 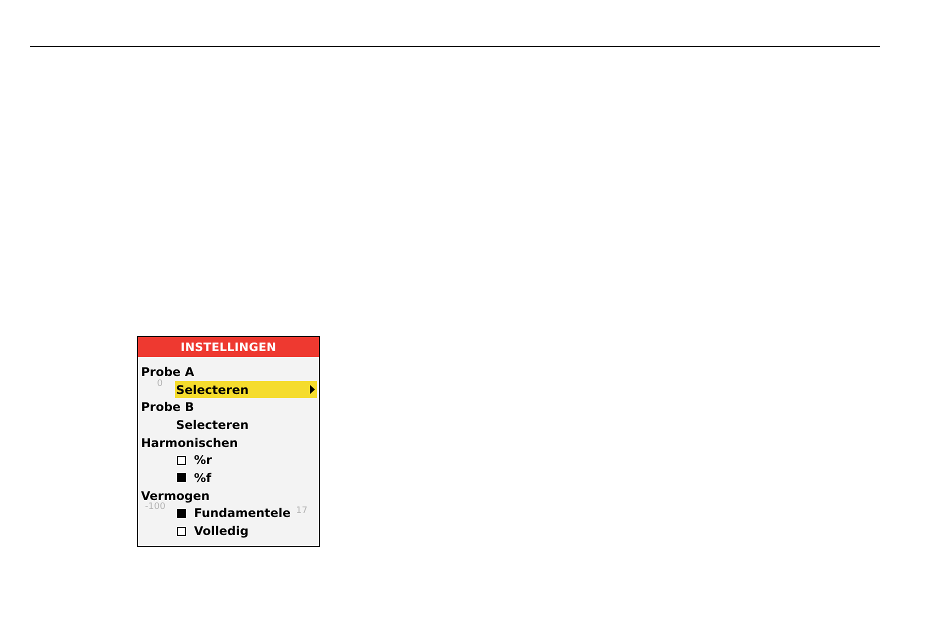 I want to click on checkbox-label: Volledig, so click(x=221, y=531).